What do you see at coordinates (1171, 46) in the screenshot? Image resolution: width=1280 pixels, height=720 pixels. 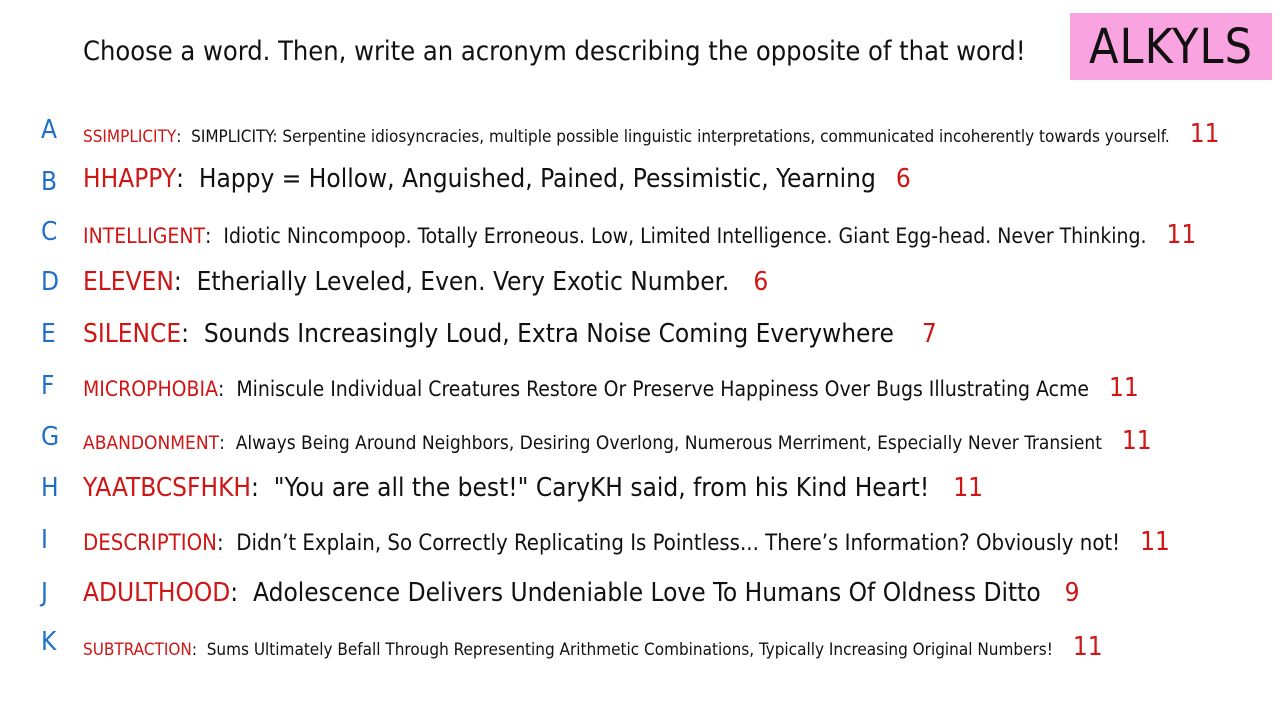 I see `word-badge: ALKYLS` at bounding box center [1171, 46].